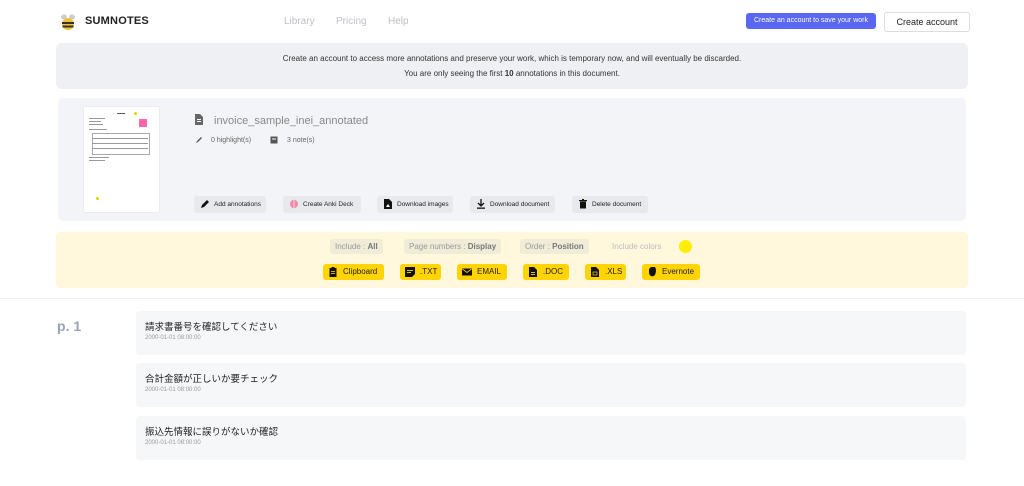 The width and height of the screenshot is (1024, 486). Describe the element at coordinates (117, 21) in the screenshot. I see `brand-name: SUMNOTES` at that location.